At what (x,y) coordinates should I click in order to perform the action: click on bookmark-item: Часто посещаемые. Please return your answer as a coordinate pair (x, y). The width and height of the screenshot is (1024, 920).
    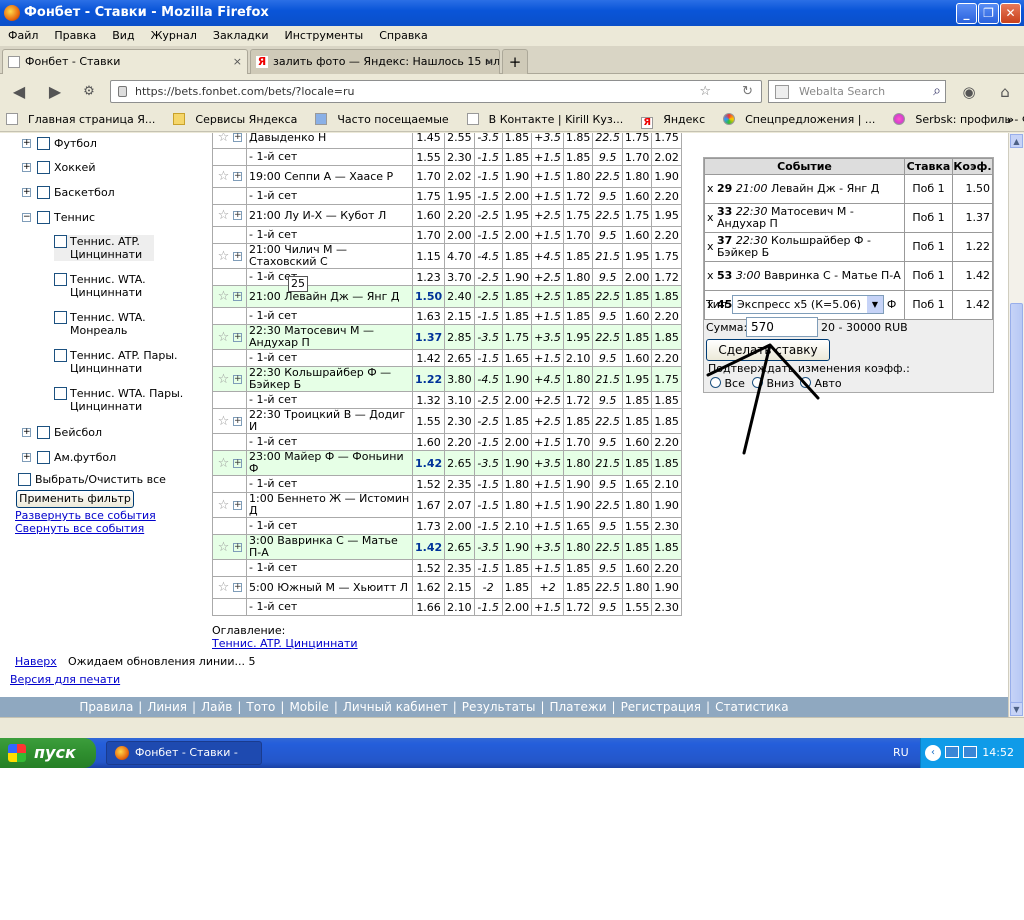
    Looking at the image, I should click on (384, 119).